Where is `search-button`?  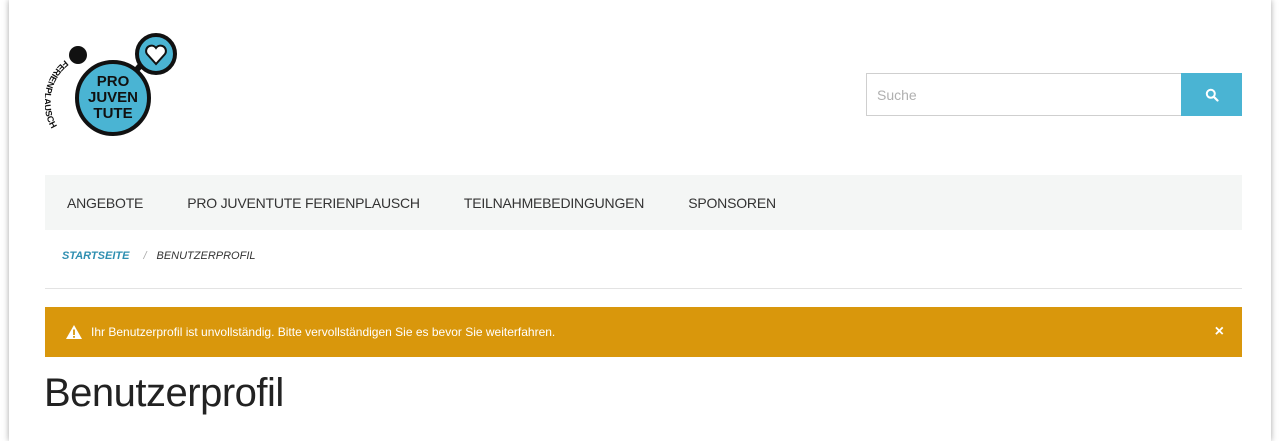
search-button is located at coordinates (1211, 94).